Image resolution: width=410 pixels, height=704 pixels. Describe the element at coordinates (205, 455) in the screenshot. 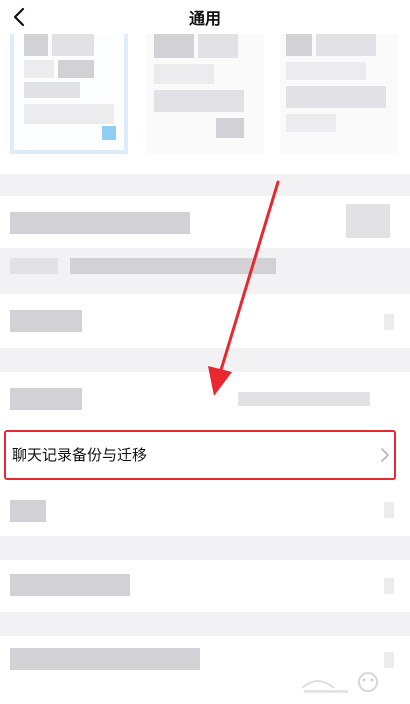

I see `chat-backup-row: 聊天记录备份与迁移` at that location.